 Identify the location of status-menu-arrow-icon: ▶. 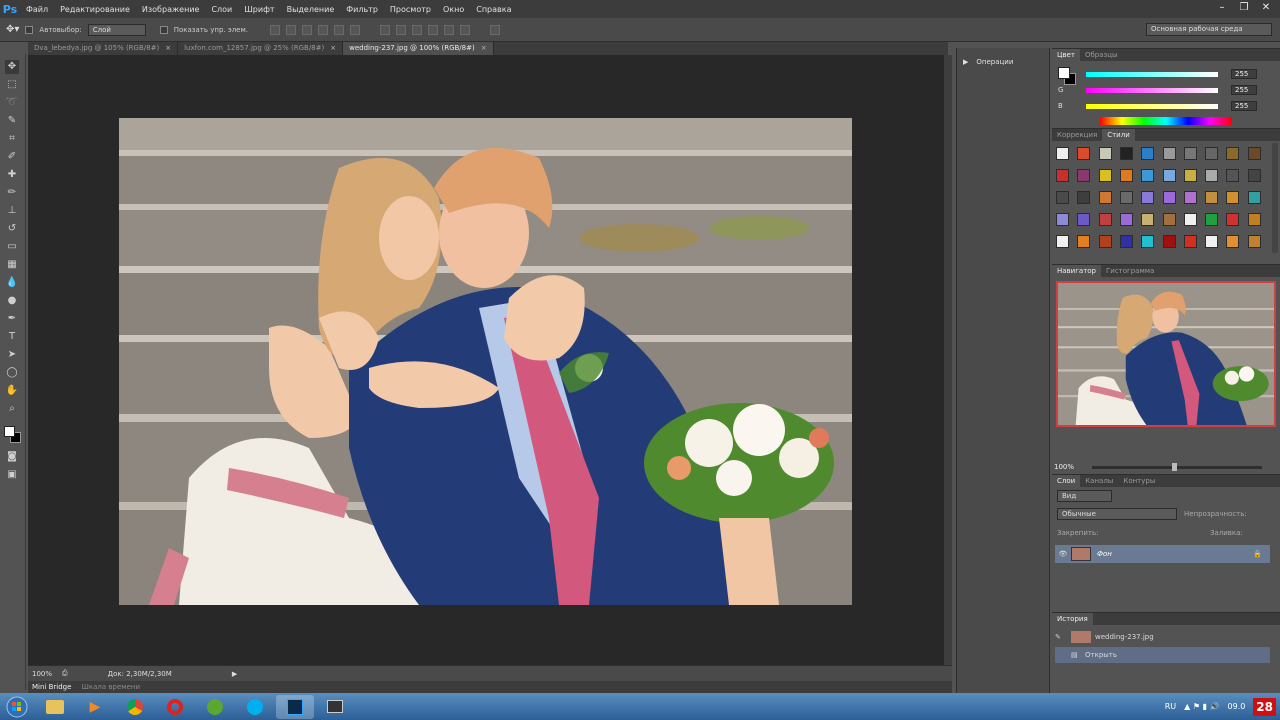
(234, 674).